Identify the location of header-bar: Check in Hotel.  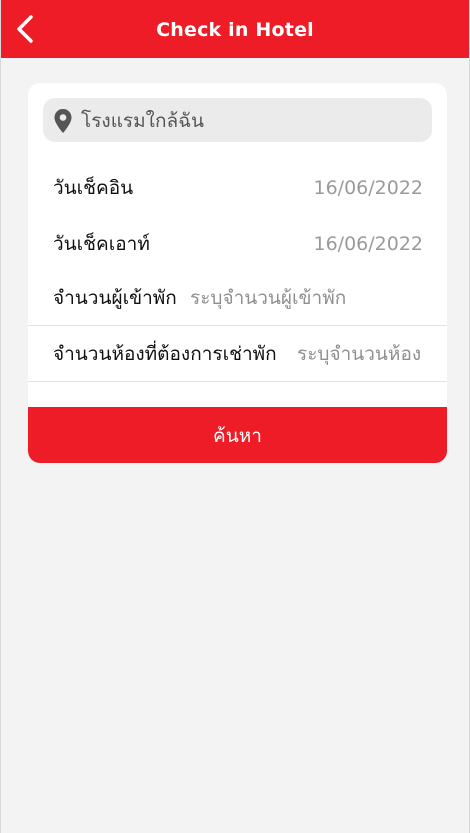
(235, 29).